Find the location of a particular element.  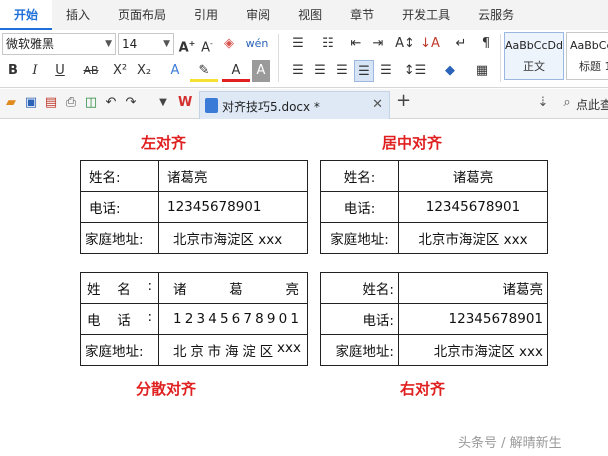

close-icon: ✕ is located at coordinates (377, 104).